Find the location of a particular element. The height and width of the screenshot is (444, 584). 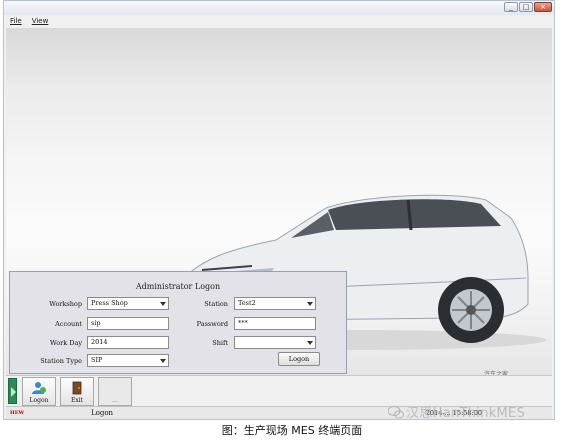

blank-icon is located at coordinates (115, 388).